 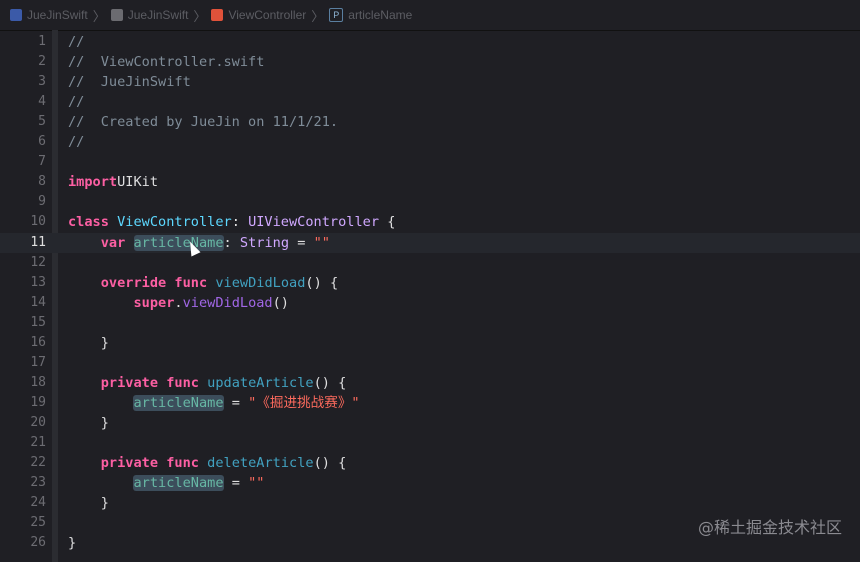 I want to click on code-line: 12, so click(x=430, y=263).